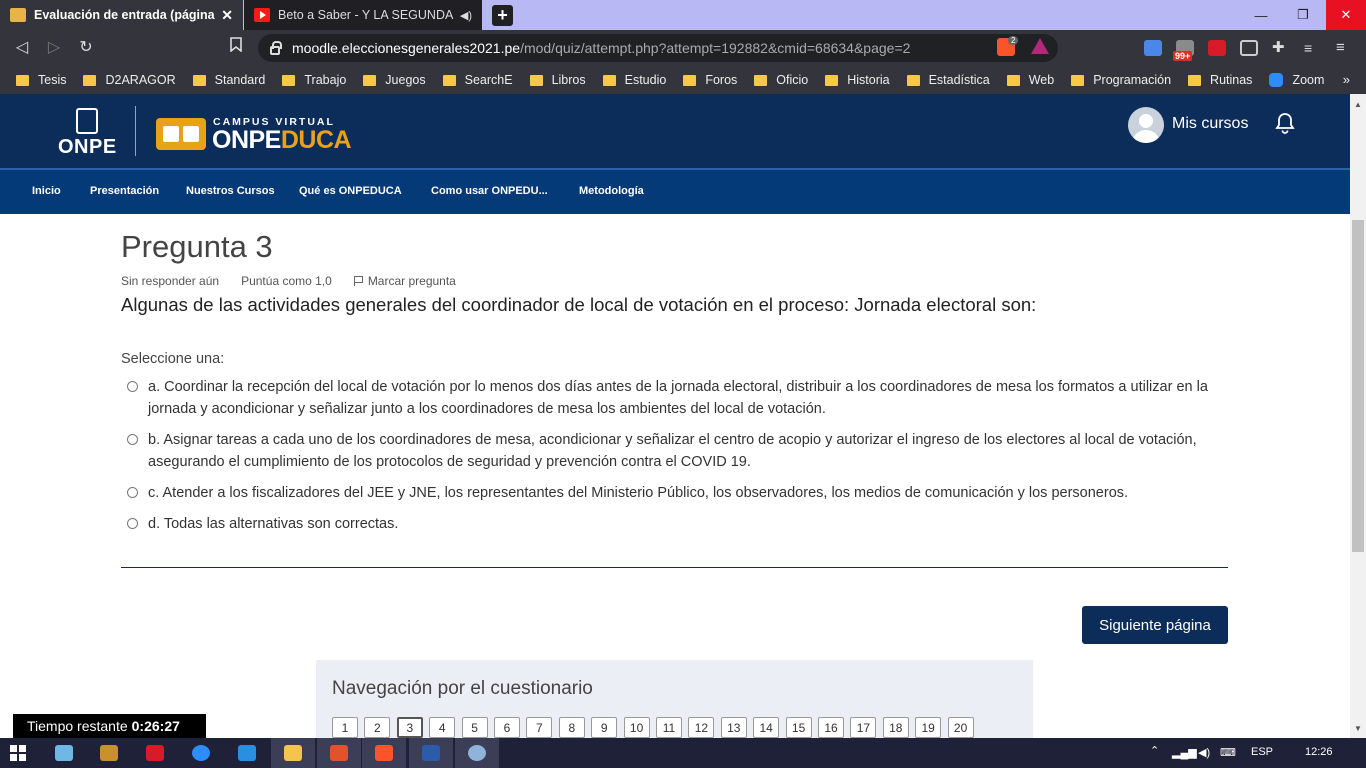 This screenshot has height=768, width=1366. What do you see at coordinates (1261, 15) in the screenshot?
I see `minimize-button: —` at bounding box center [1261, 15].